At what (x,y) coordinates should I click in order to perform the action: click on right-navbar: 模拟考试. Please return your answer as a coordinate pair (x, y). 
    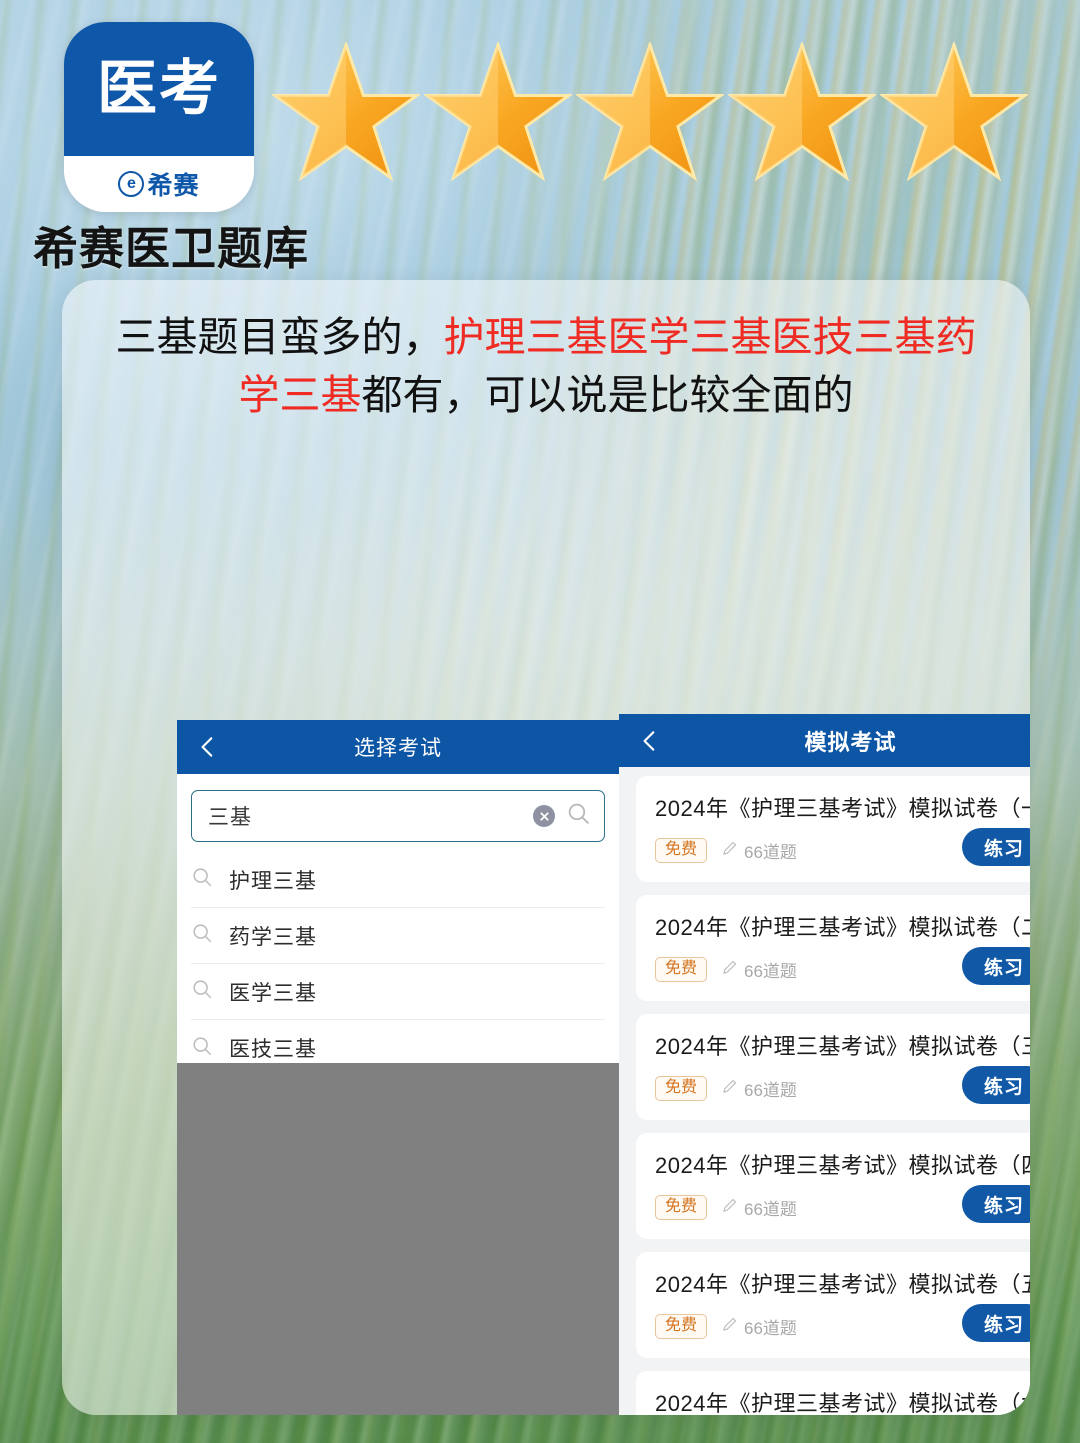
    Looking at the image, I should click on (824, 740).